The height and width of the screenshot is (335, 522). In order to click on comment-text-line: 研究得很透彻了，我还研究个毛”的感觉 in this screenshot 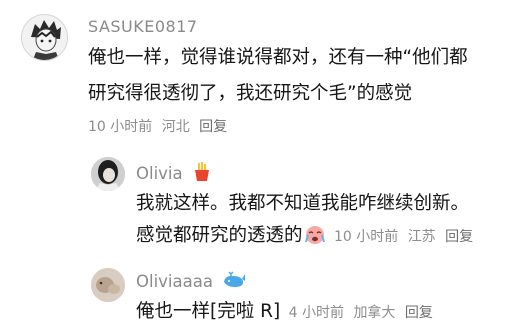, I will do `click(250, 93)`.